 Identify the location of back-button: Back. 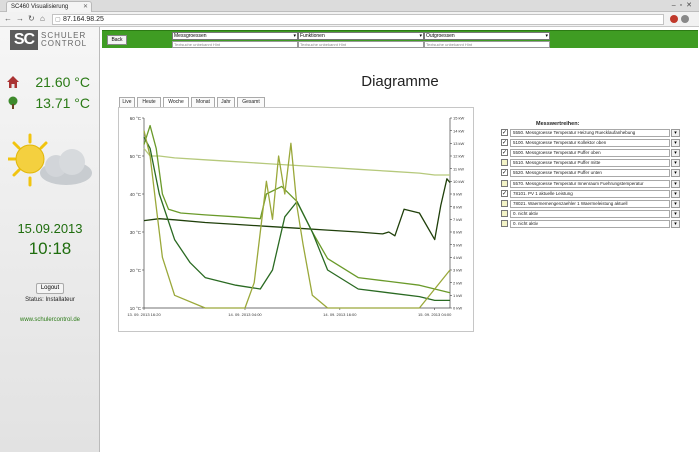
(117, 40).